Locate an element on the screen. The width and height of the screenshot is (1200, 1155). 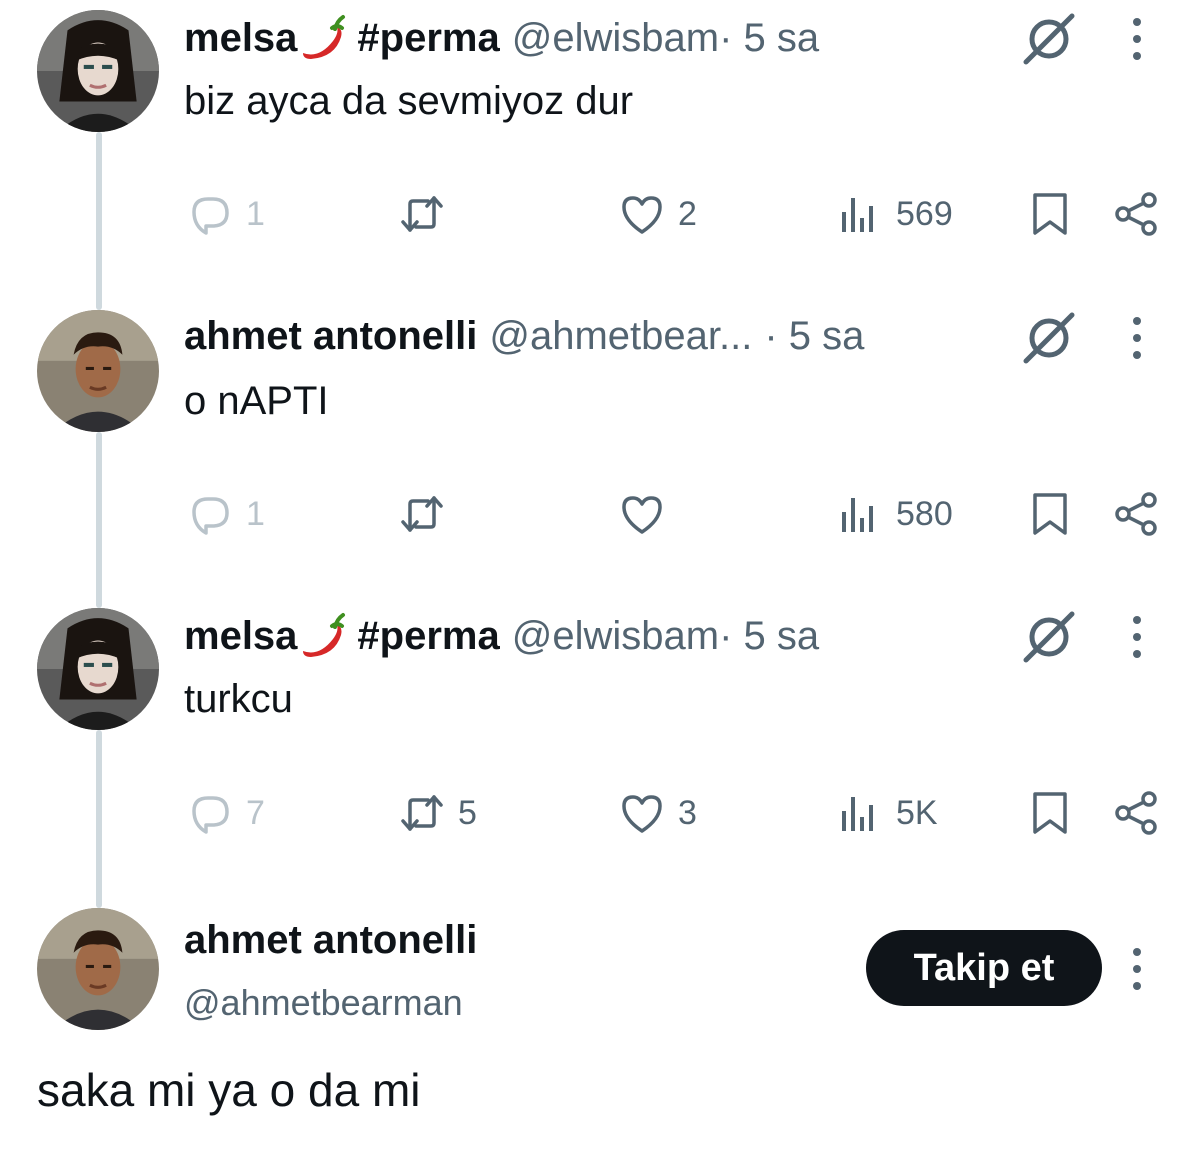
like-button: 3 is located at coordinates (657, 813).